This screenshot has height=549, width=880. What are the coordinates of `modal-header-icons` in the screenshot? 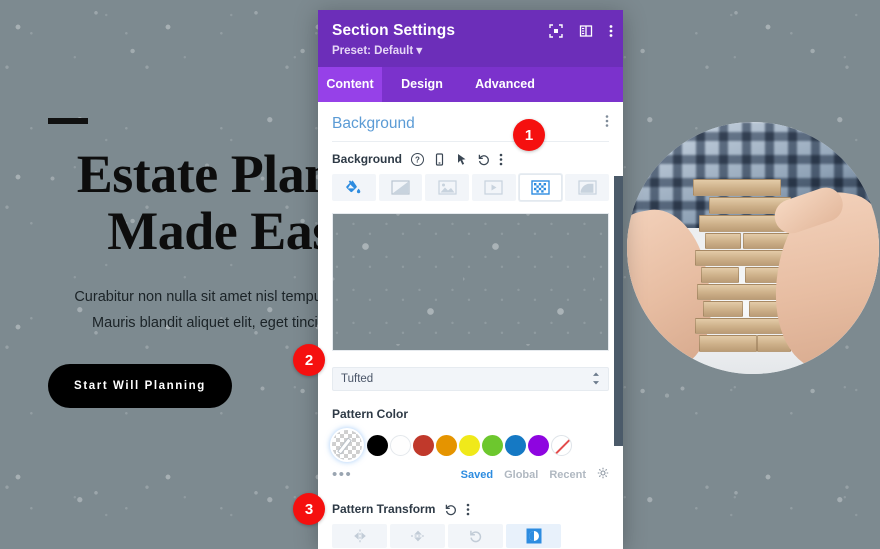 It's located at (581, 31).